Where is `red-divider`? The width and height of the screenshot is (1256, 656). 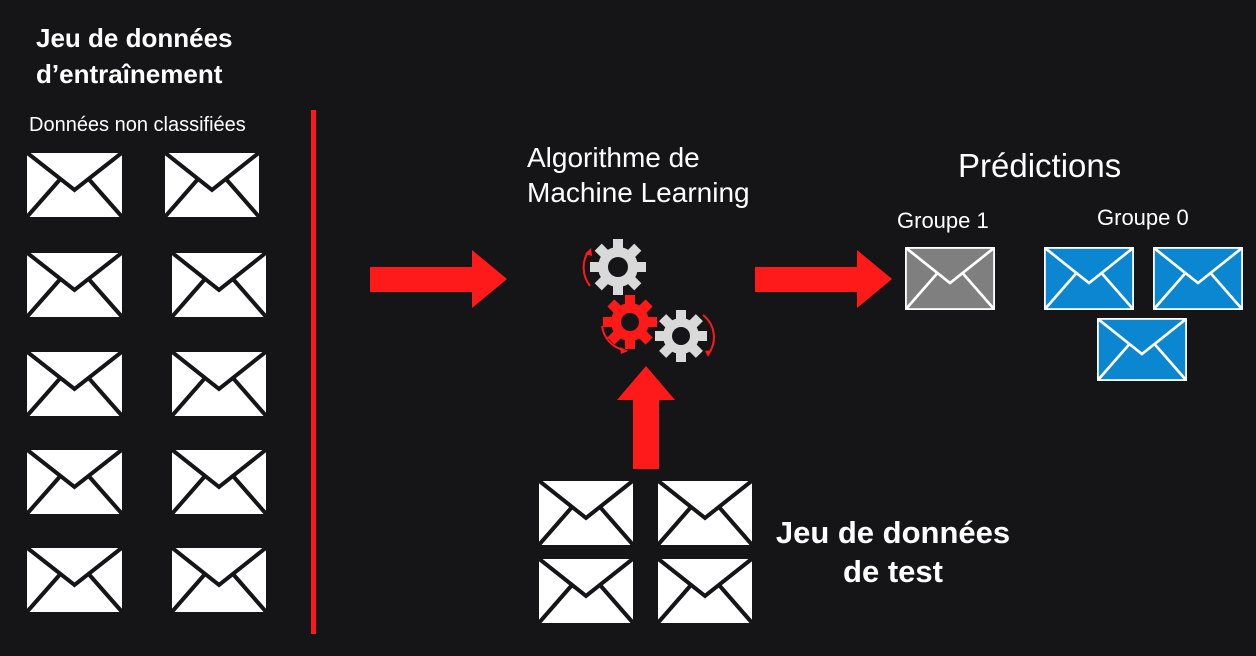
red-divider is located at coordinates (313, 372).